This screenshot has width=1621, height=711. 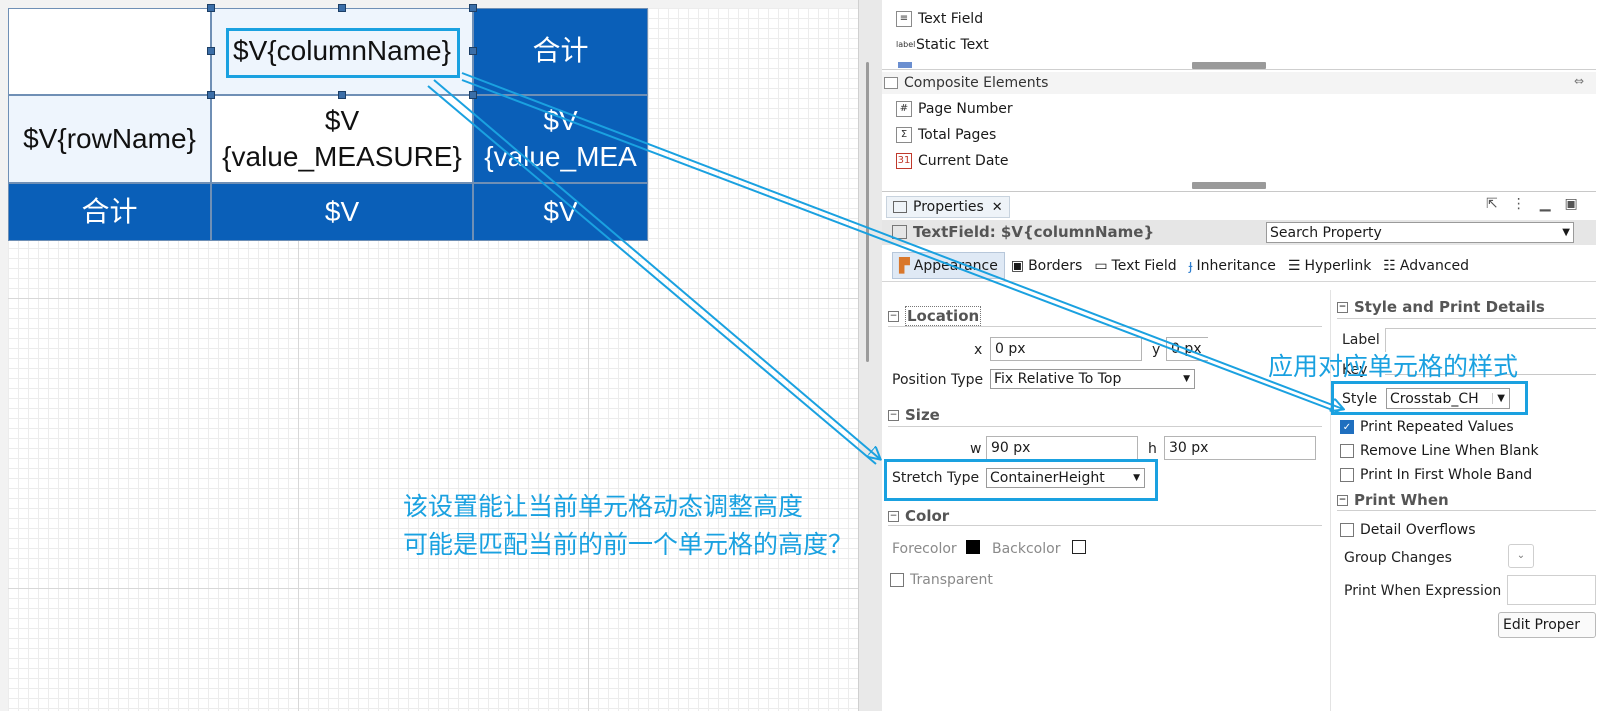 I want to click on annotation-style-note: 应用对应单元格的样式, so click(x=1393, y=366).